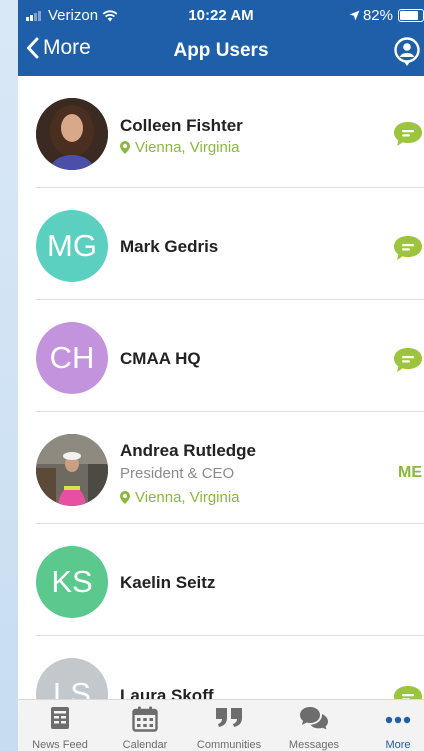 Image resolution: width=424 pixels, height=751 pixels. Describe the element at coordinates (169, 246) in the screenshot. I see `user-name: Mark Gedris` at that location.